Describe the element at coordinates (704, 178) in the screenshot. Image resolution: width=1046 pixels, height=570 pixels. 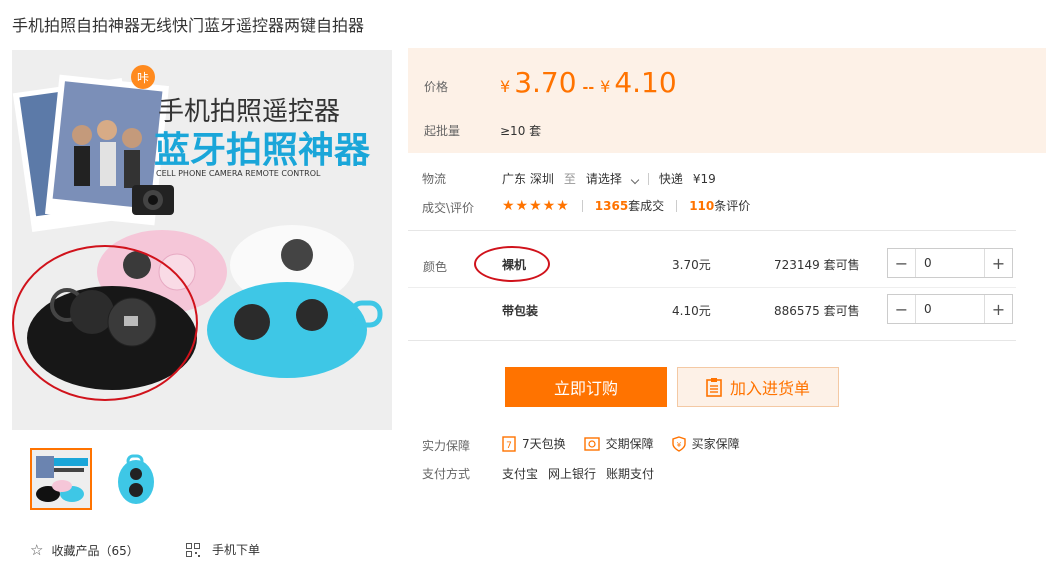
I see `shipping-fee: ¥19` at that location.